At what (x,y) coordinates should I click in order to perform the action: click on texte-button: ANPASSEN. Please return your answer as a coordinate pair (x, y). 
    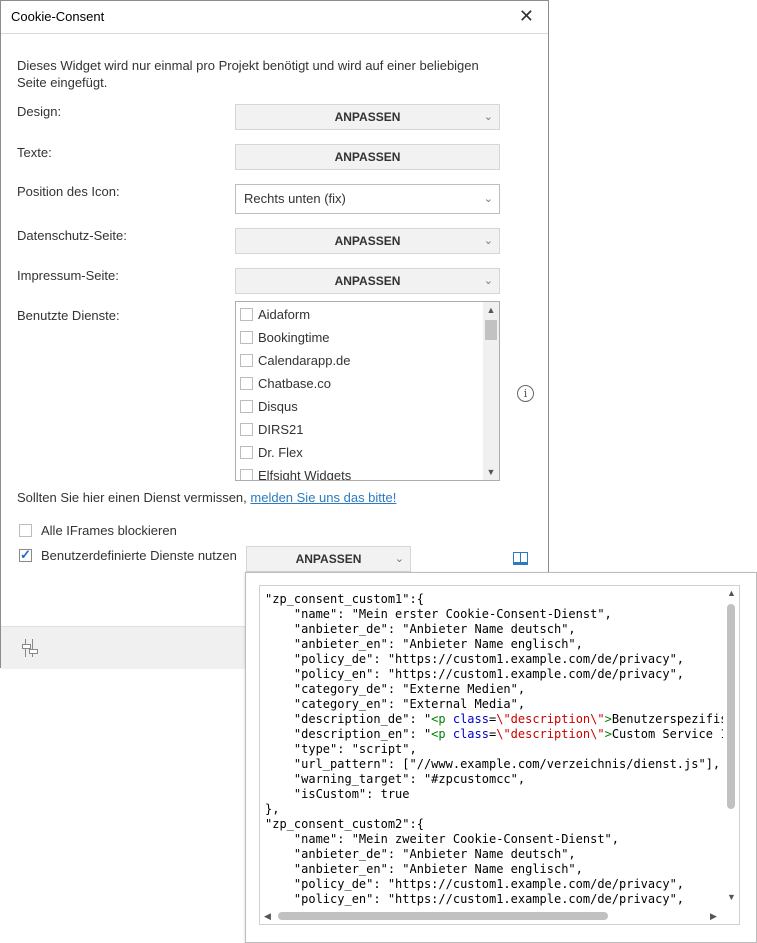
    Looking at the image, I should click on (367, 157).